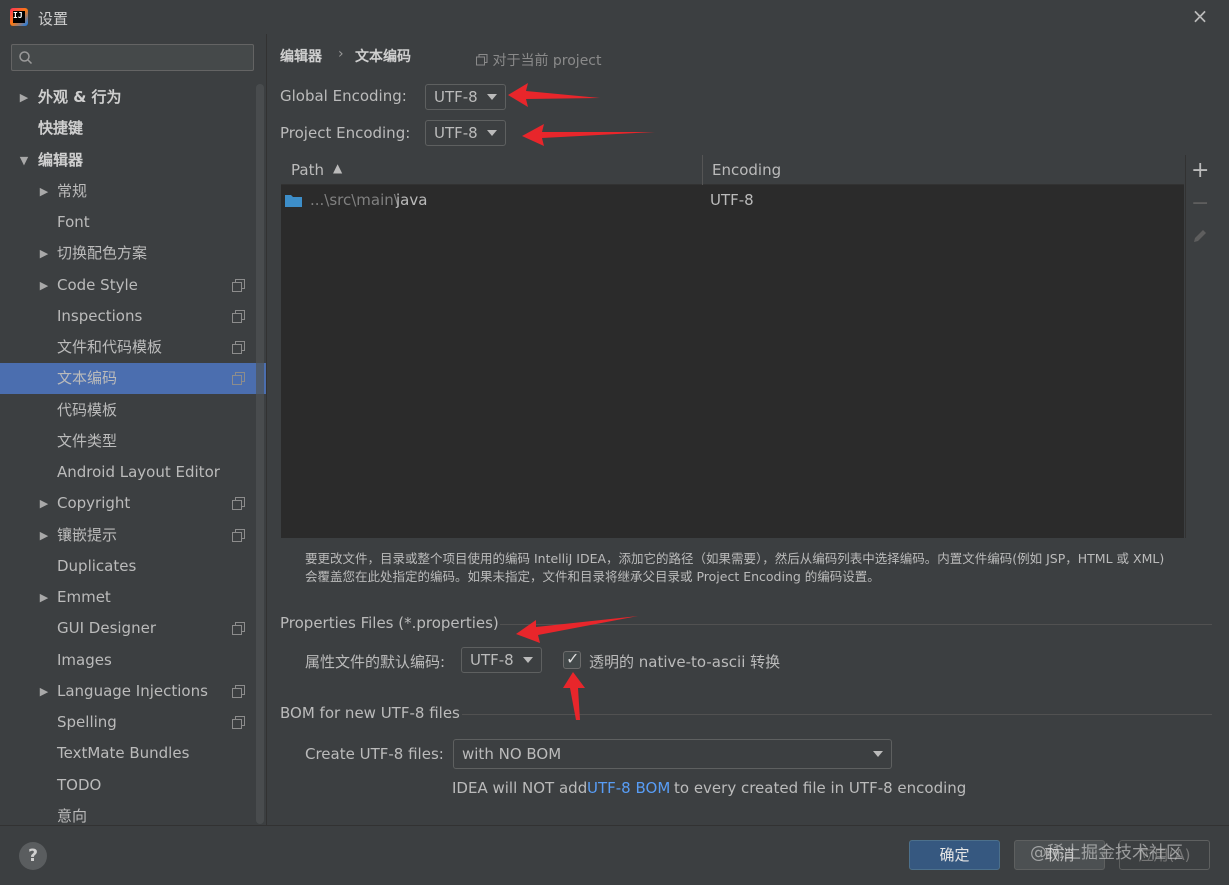  Describe the element at coordinates (72, 191) in the screenshot. I see `sidebar-item-label: 常规` at that location.